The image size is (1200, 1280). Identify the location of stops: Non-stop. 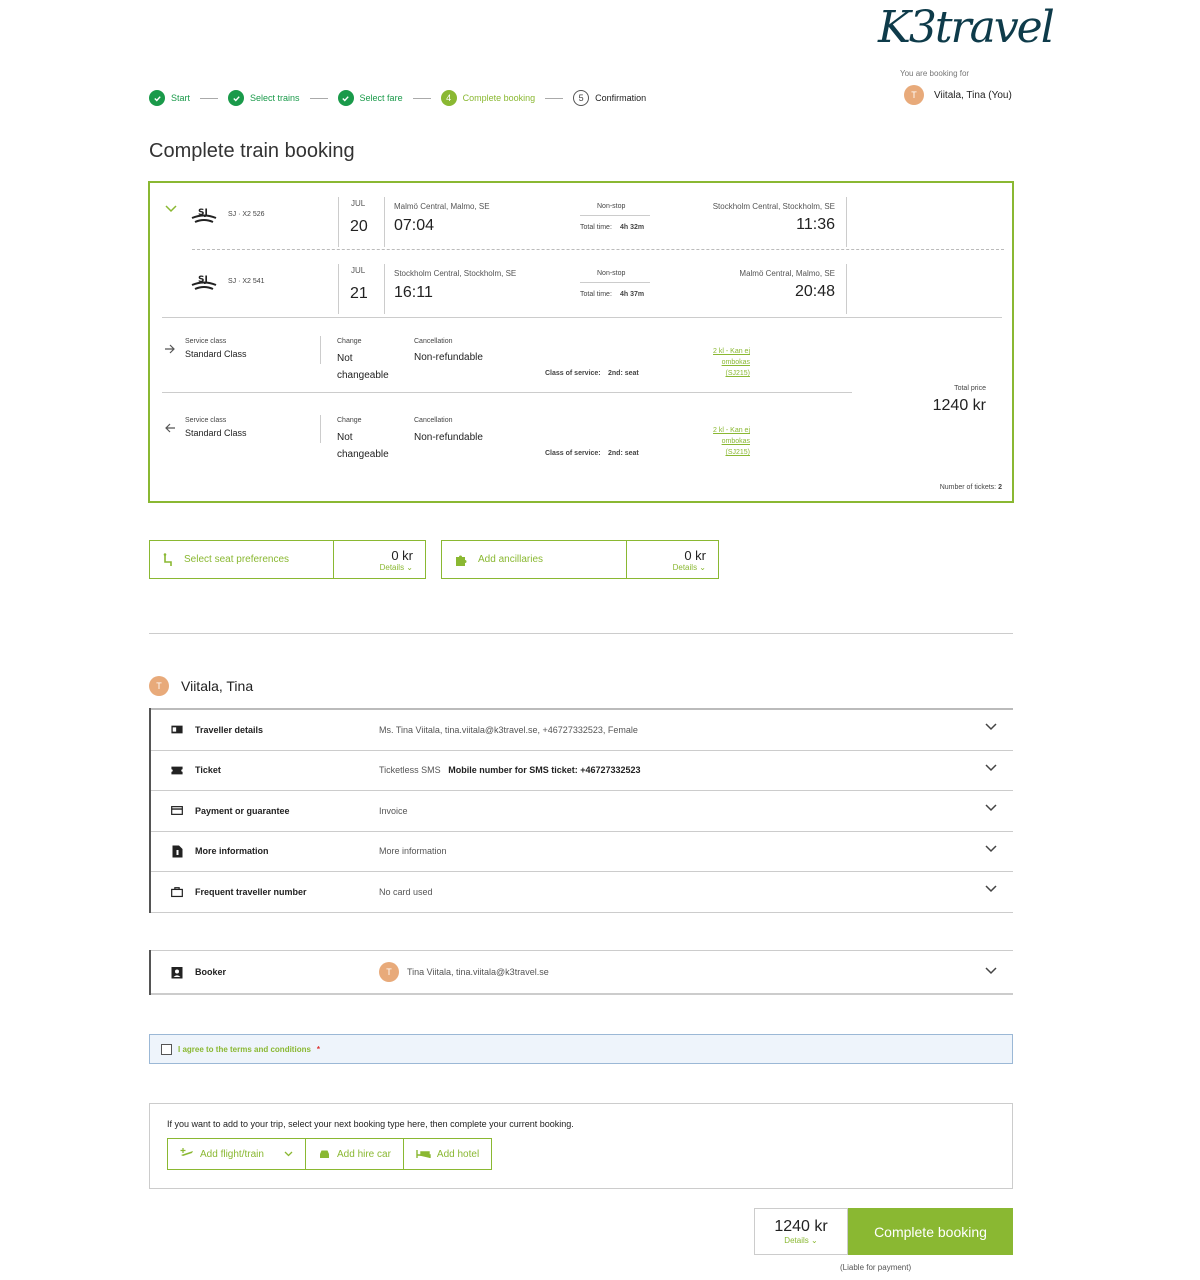
(611, 273).